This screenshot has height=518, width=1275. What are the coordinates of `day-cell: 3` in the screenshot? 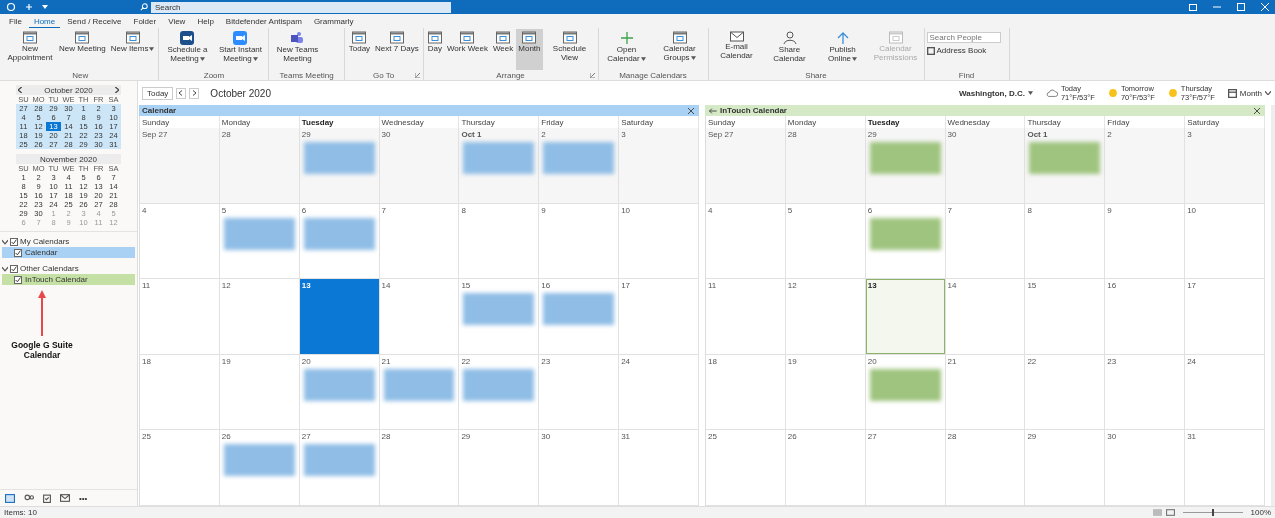 It's located at (1225, 166).